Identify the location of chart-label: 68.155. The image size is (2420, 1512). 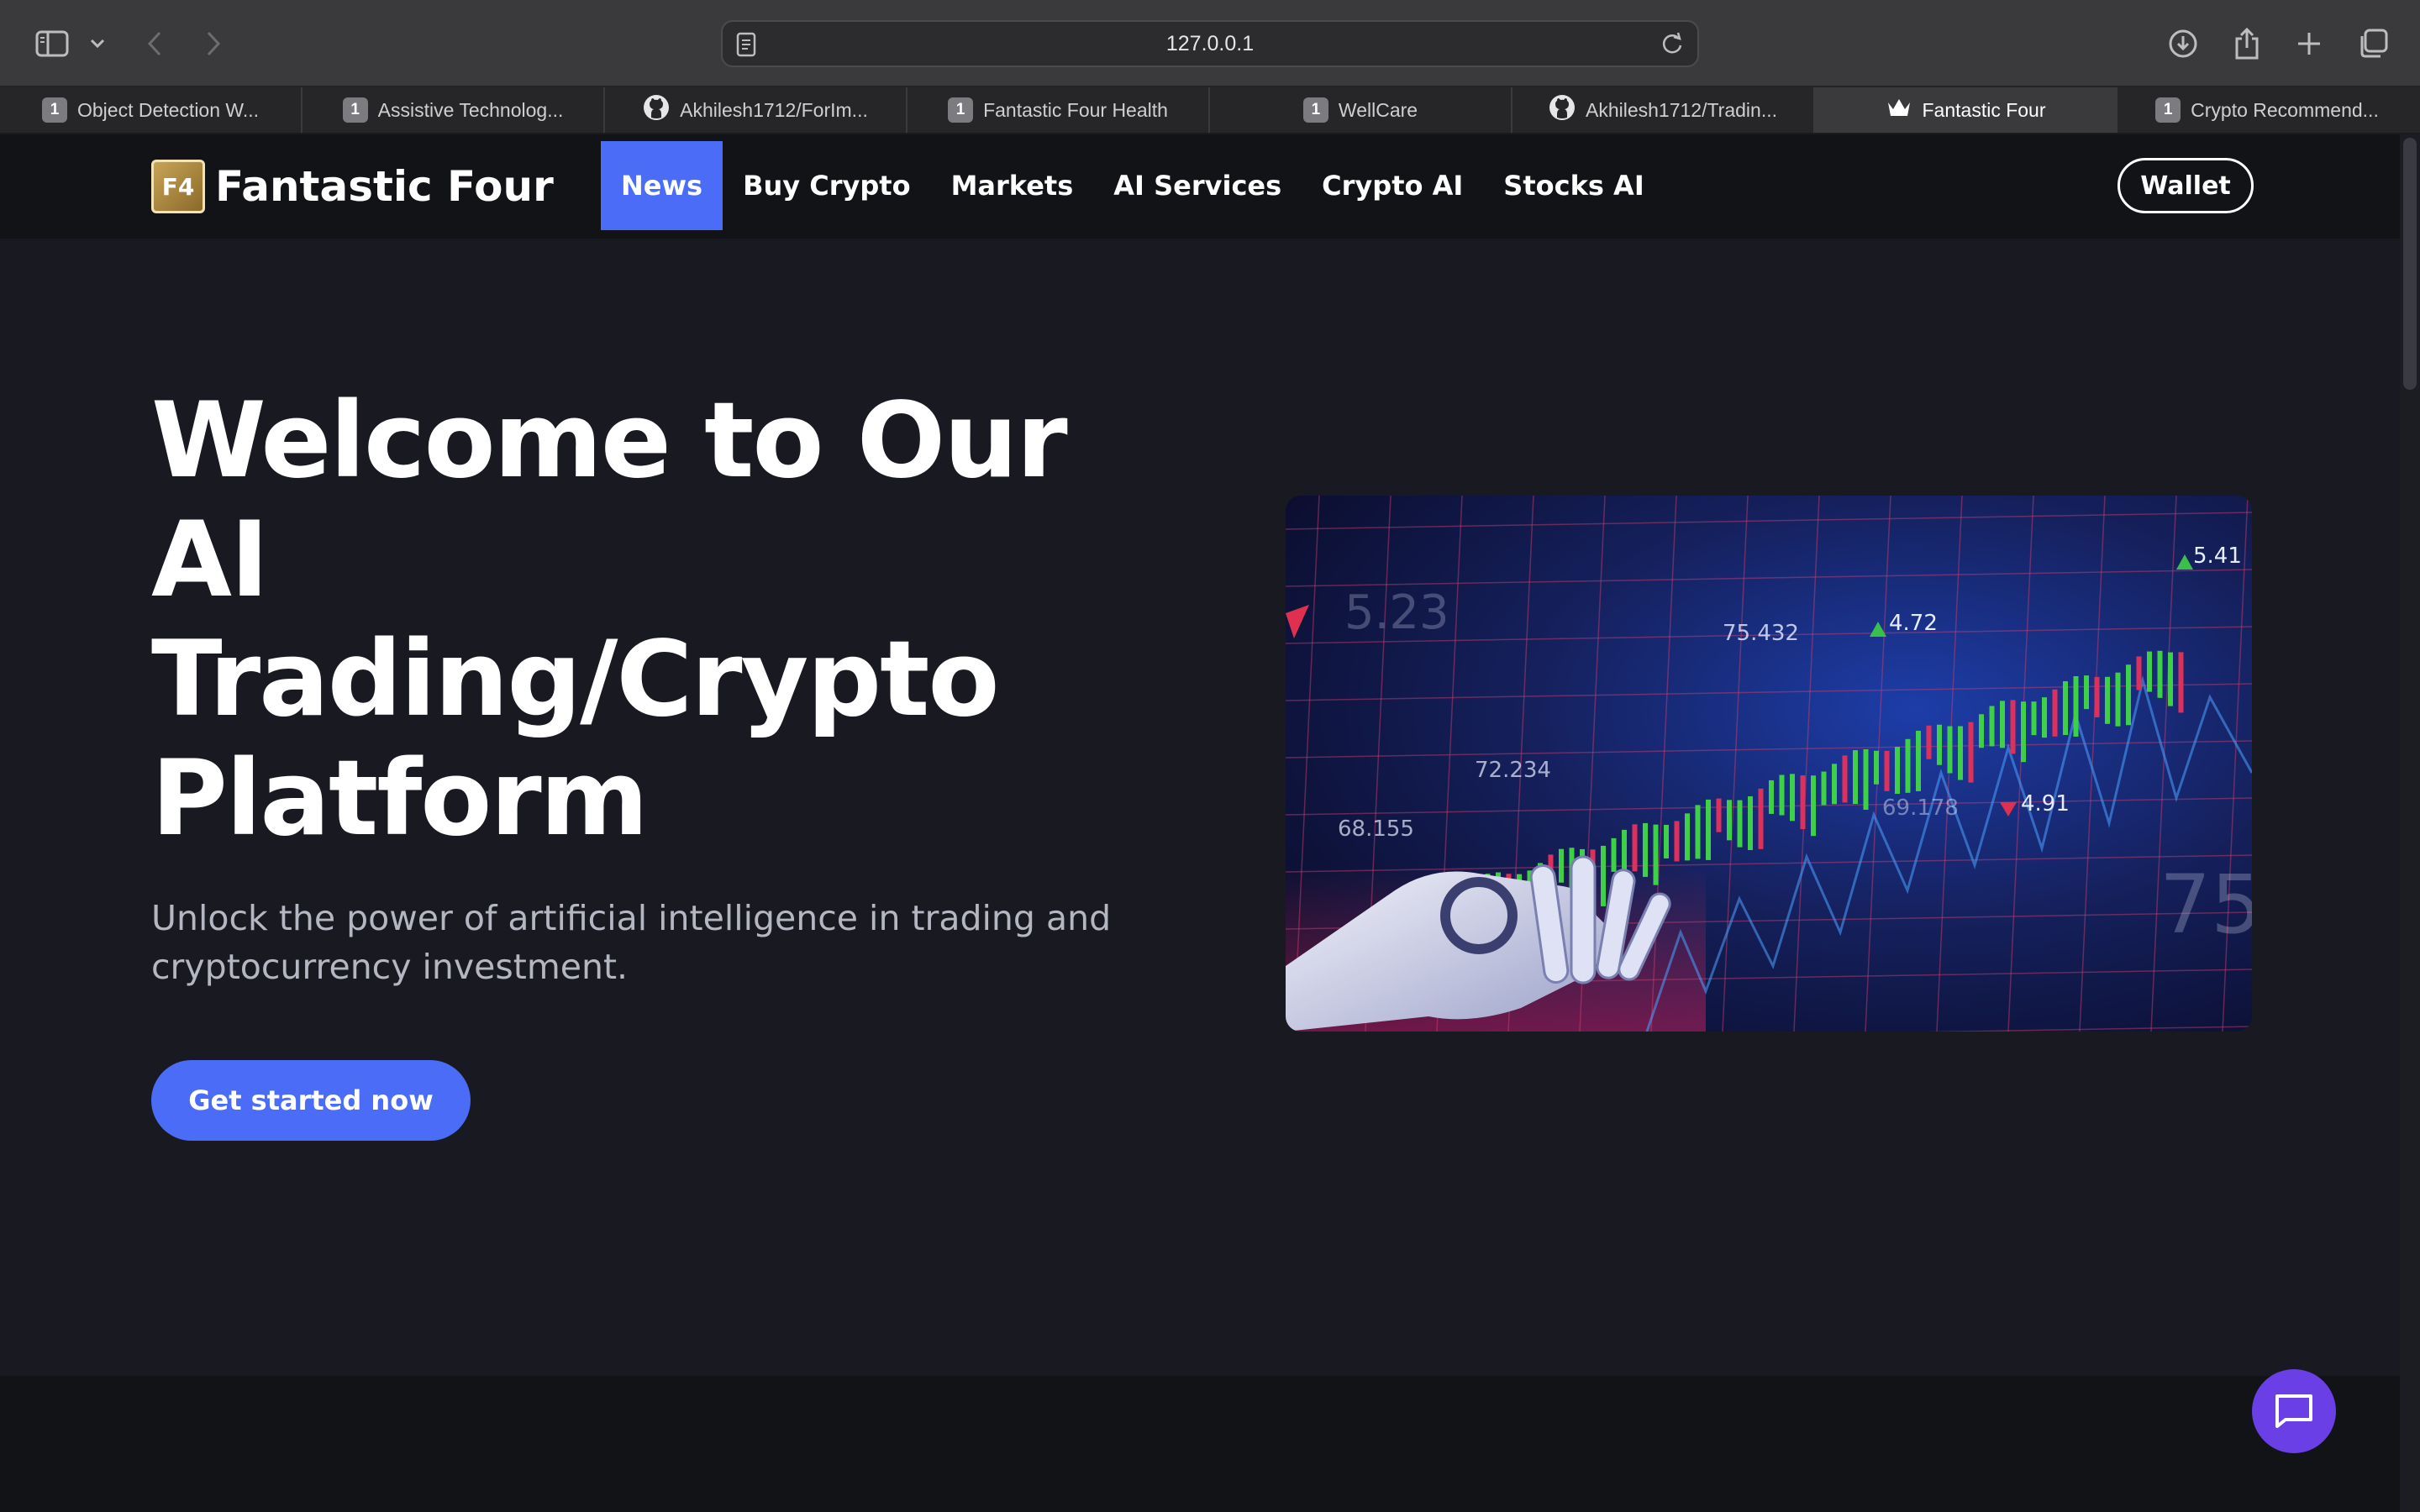
(1376, 829).